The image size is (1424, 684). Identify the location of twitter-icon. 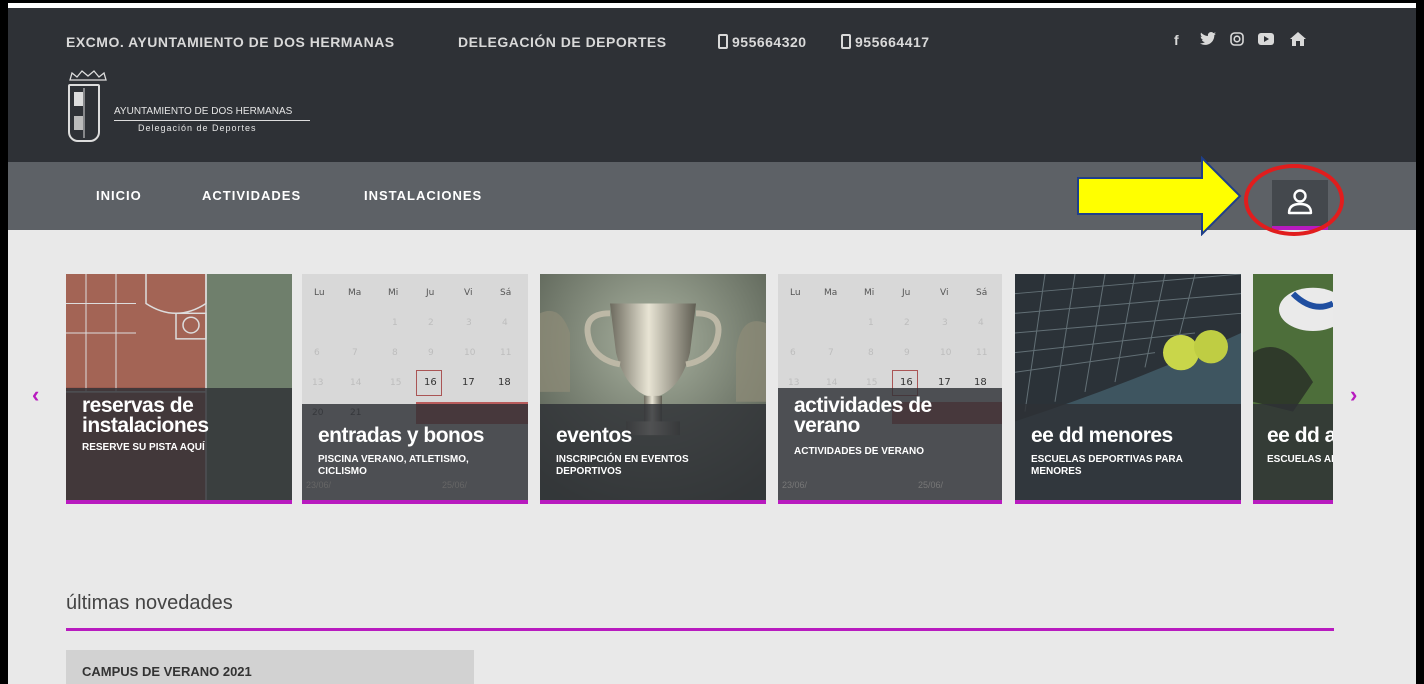
(1208, 40).